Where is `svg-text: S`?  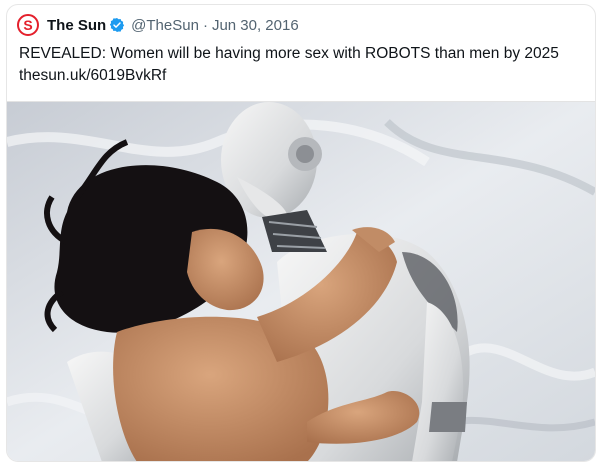 svg-text: S is located at coordinates (27, 25).